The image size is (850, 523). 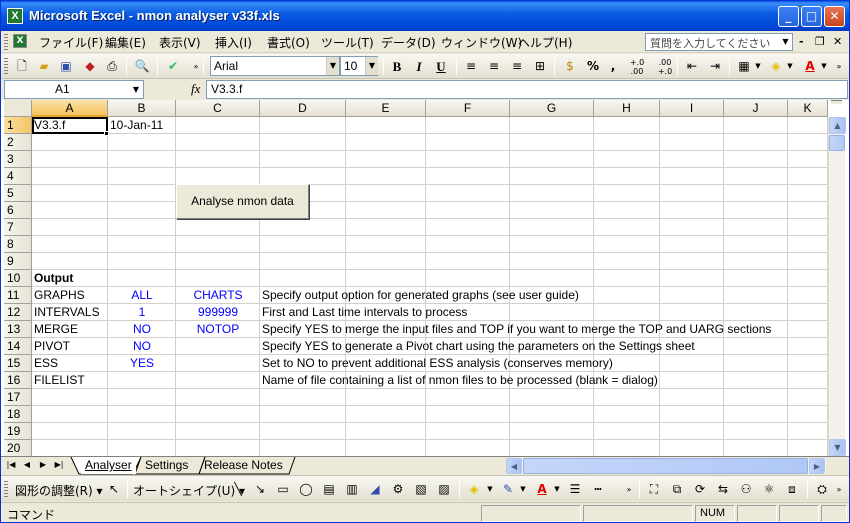 I want to click on column-header-i: I, so click(x=692, y=108).